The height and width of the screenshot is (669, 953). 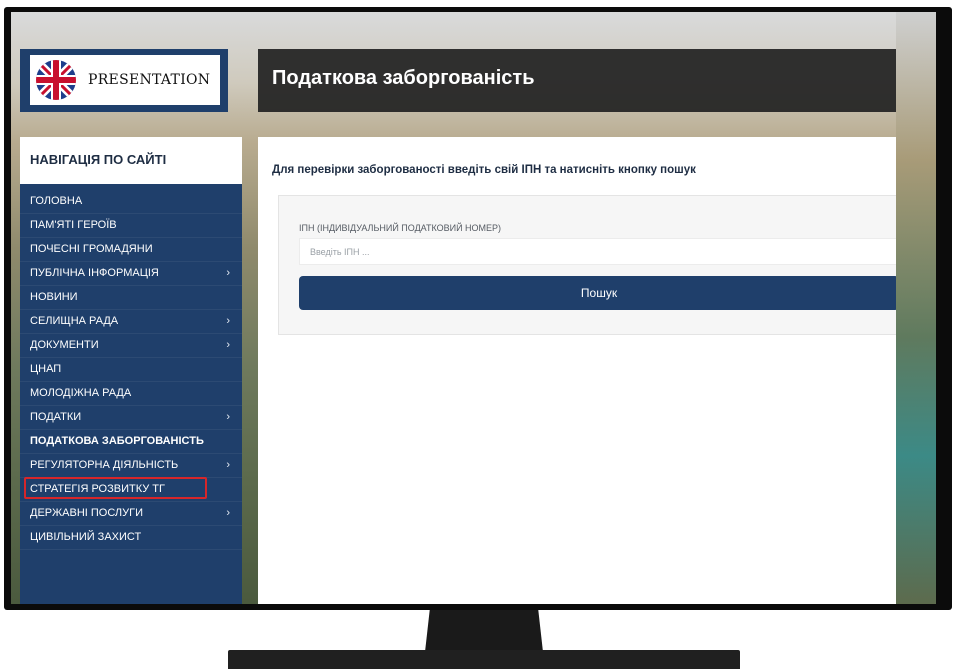 What do you see at coordinates (73, 225) in the screenshot?
I see `sidebar-item-label: ПАМ'ЯТІ ГЕРОЇВ` at bounding box center [73, 225].